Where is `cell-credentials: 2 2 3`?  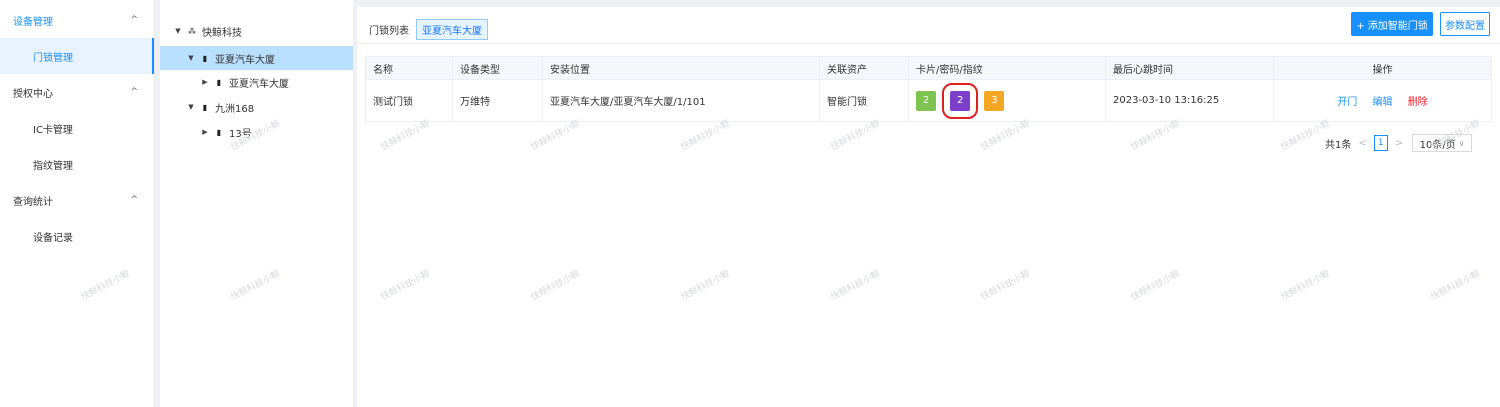
cell-credentials: 2 2 3 is located at coordinates (1007, 100).